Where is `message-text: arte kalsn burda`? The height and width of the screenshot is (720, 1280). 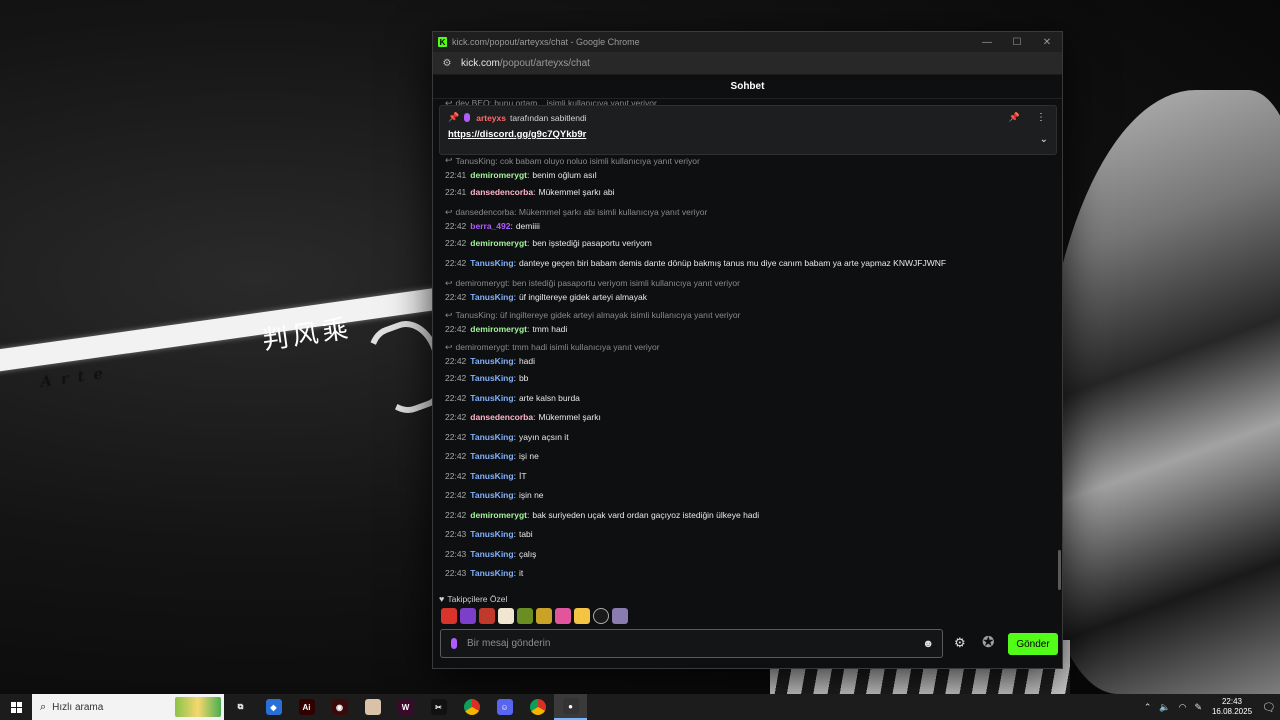
message-text: arte kalsn burda is located at coordinates (549, 397).